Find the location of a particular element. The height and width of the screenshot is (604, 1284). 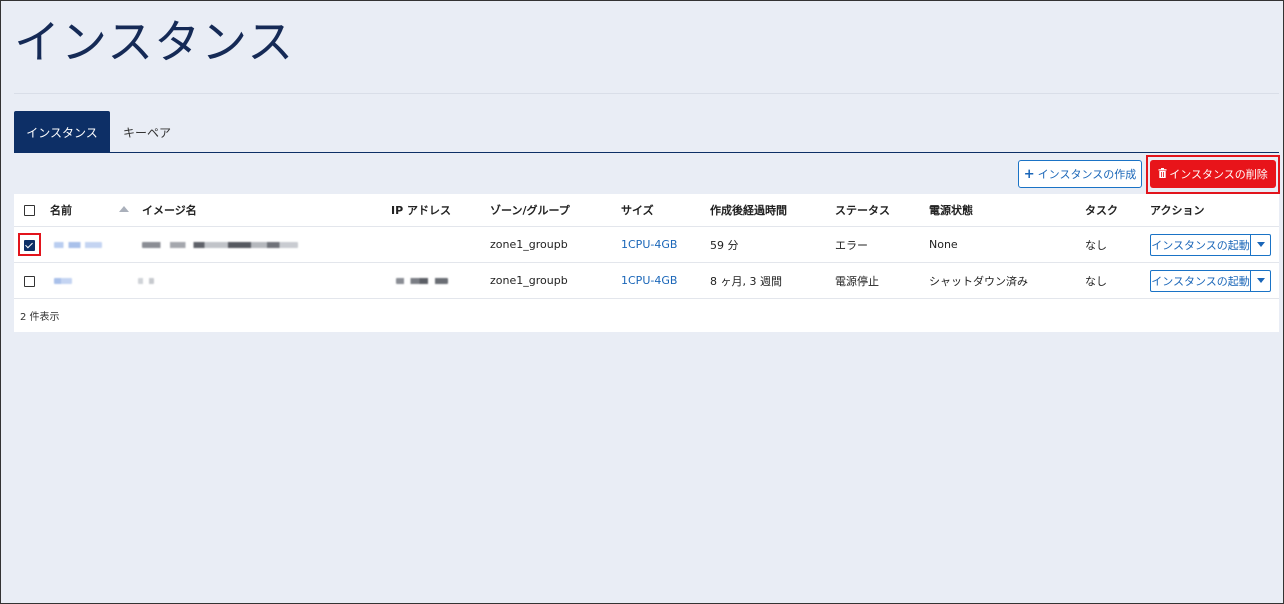

column-header-status: ステータス is located at coordinates (862, 210).